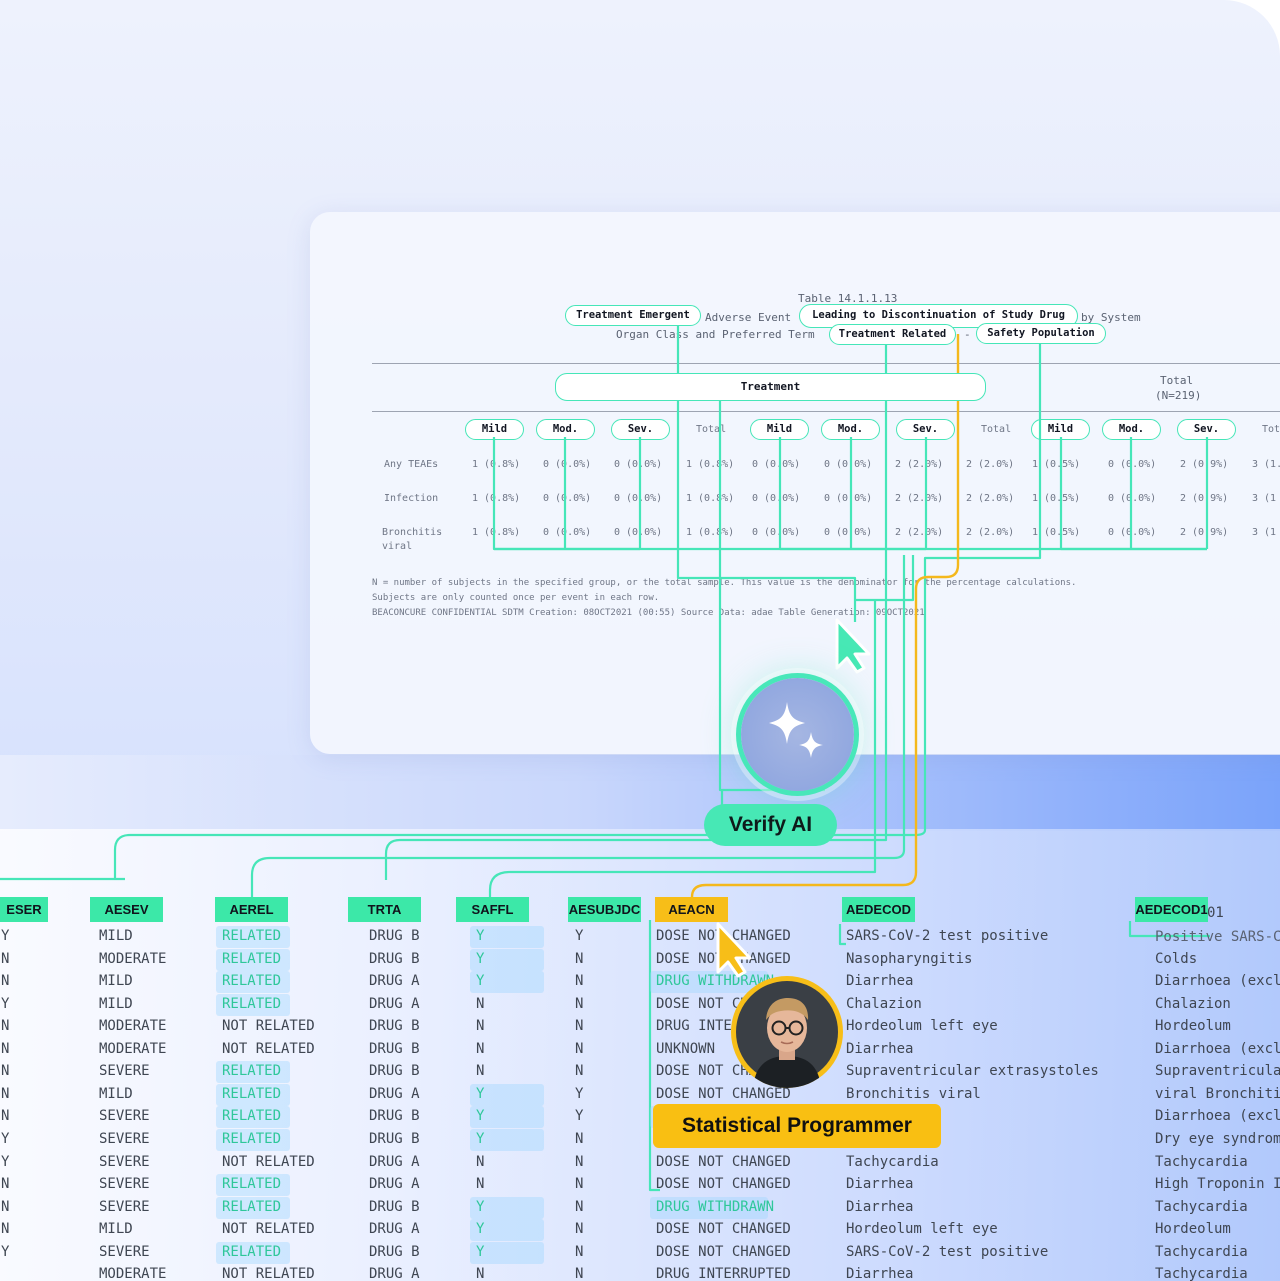  Describe the element at coordinates (909, 959) in the screenshot. I see `cell-aedecod: Nasopharyngitis` at that location.